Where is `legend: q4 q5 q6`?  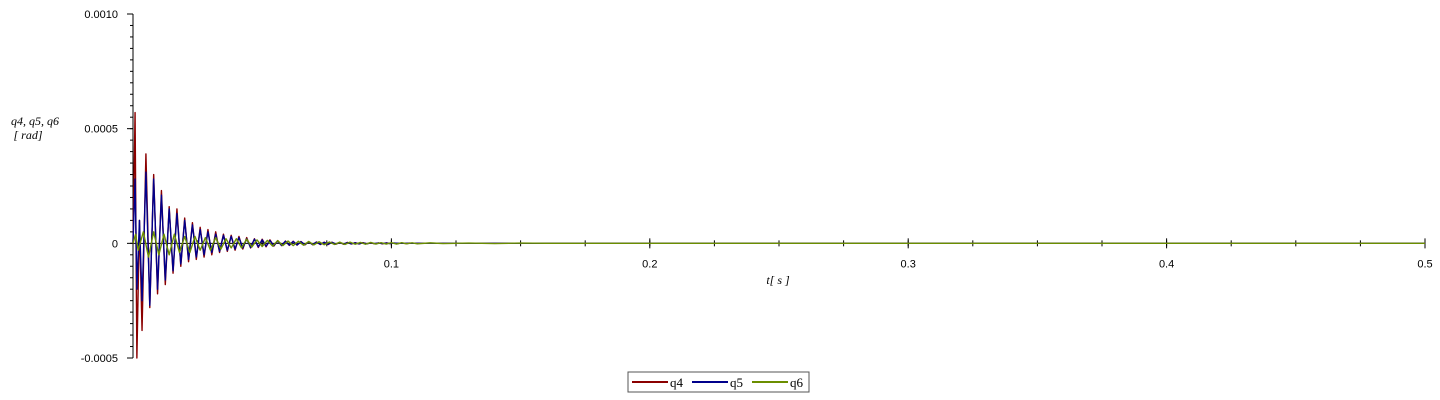 legend: q4 q5 q6 is located at coordinates (718, 382).